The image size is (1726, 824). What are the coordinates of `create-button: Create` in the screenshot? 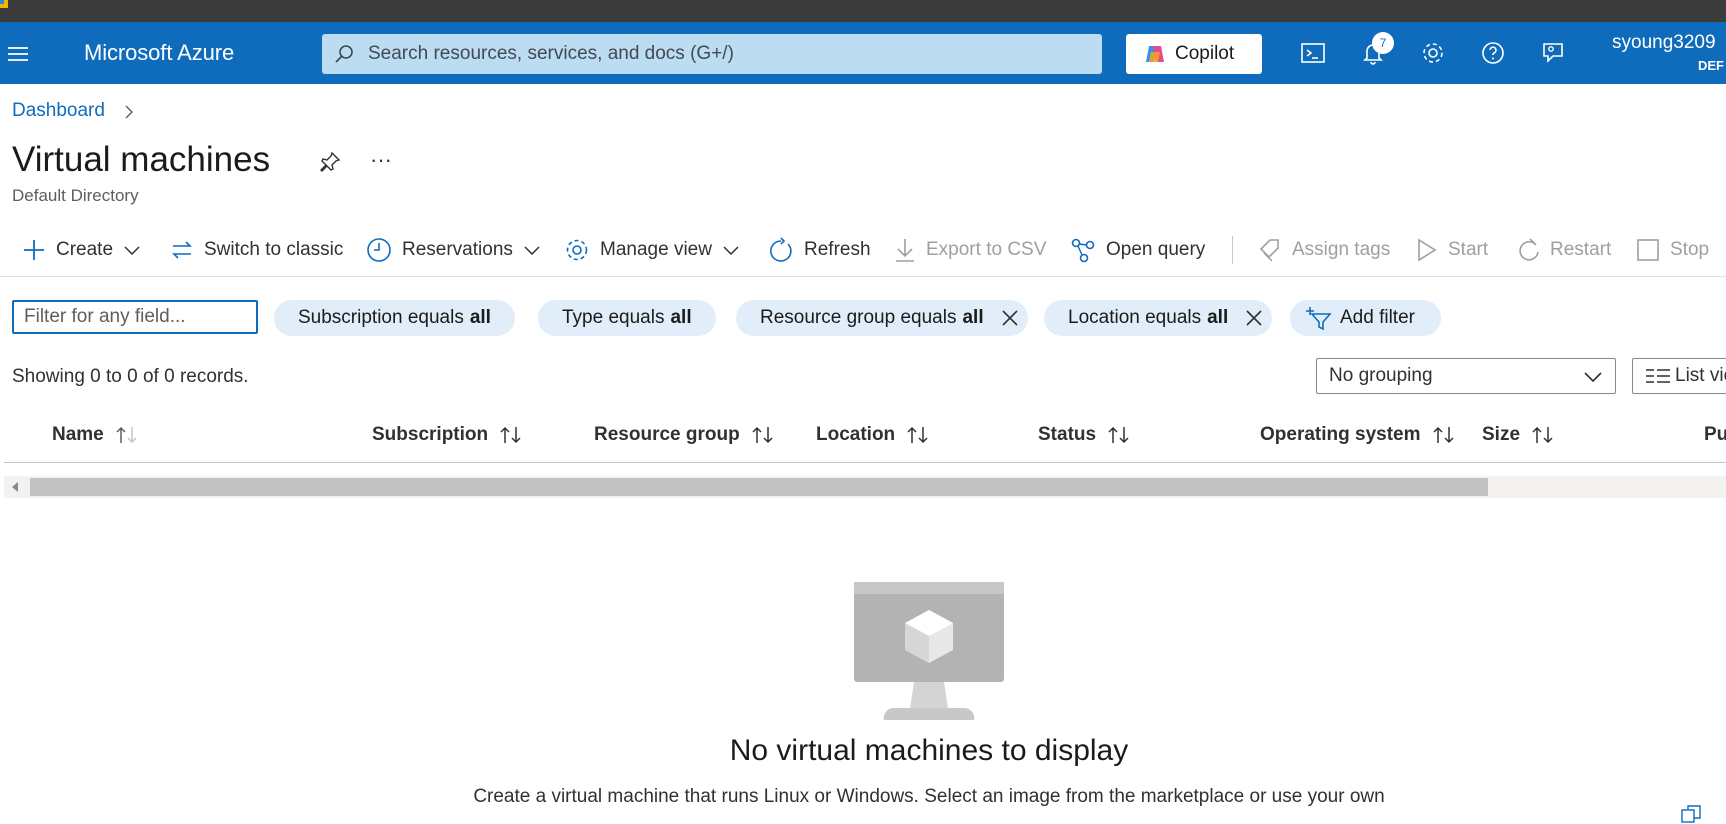 It's located at (81, 250).